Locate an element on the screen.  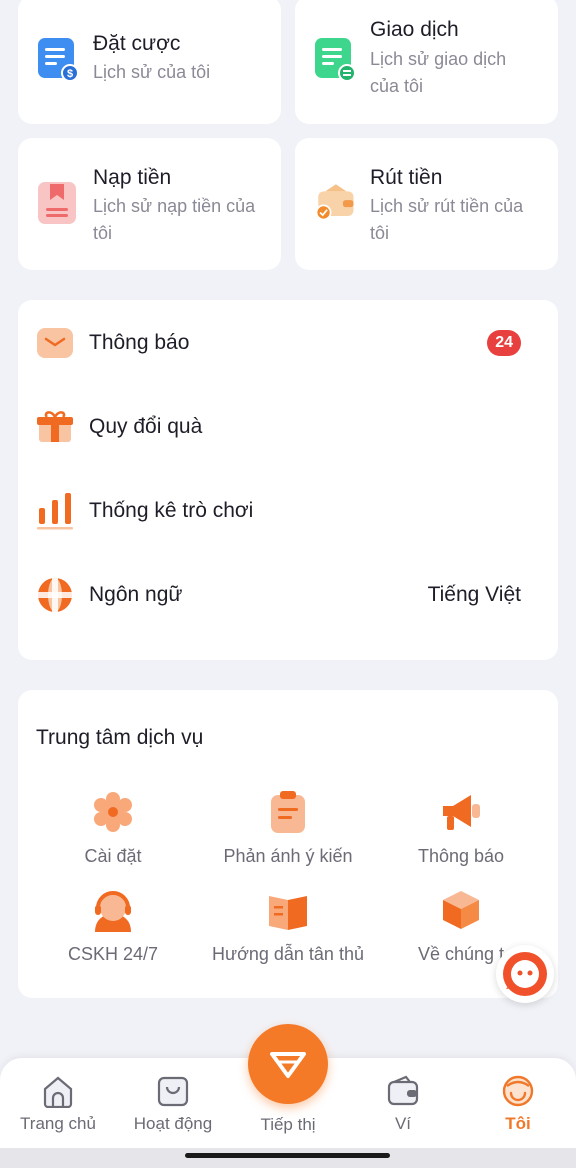
notification-count-badge: 24 is located at coordinates (504, 343).